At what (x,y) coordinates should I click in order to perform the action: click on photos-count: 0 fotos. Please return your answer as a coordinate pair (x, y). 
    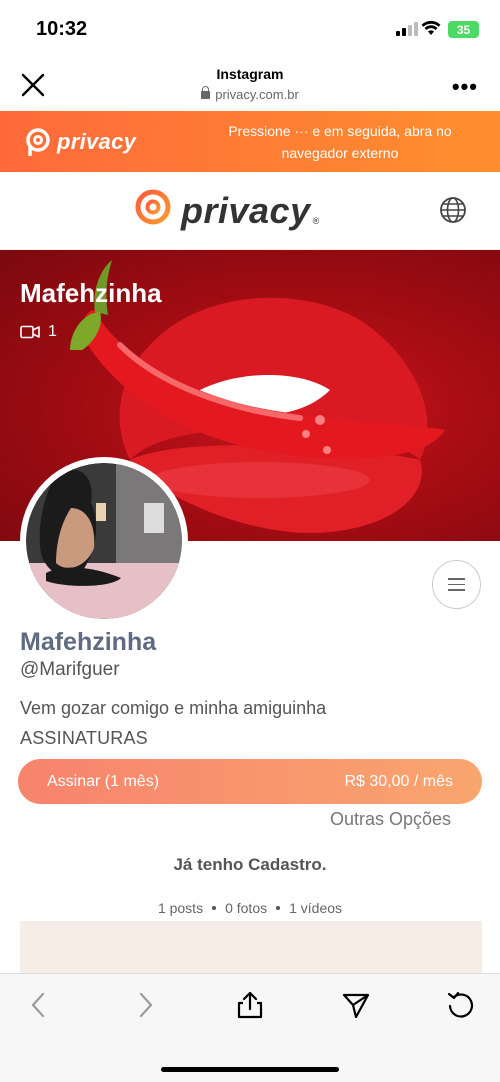
    Looking at the image, I should click on (246, 908).